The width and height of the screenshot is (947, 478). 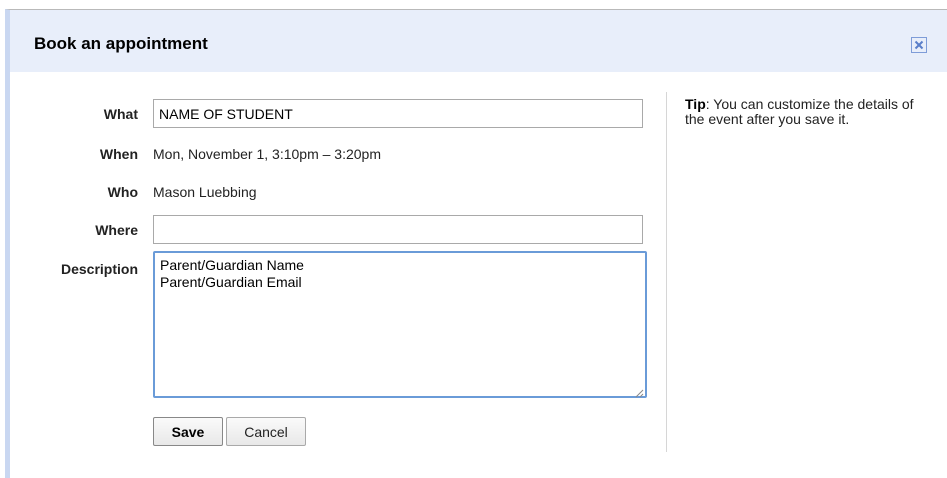 I want to click on where-input, so click(x=398, y=229).